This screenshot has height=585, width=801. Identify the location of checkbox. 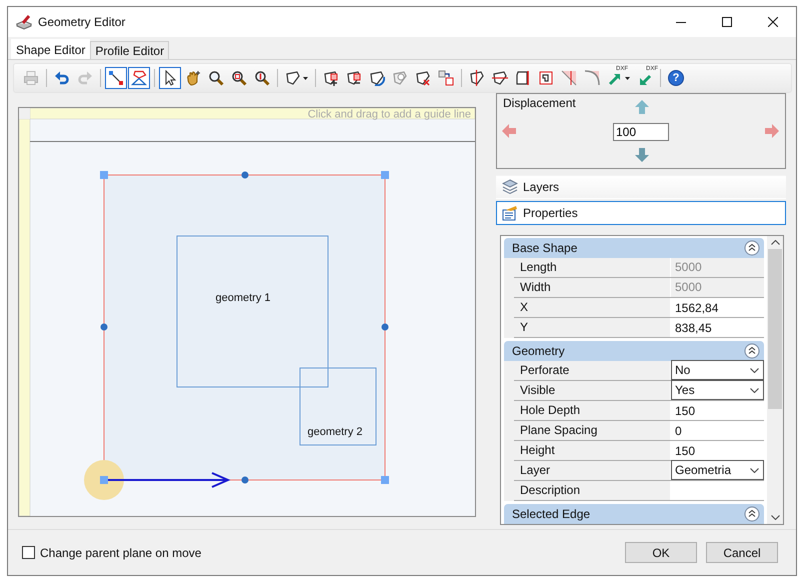
(28, 552).